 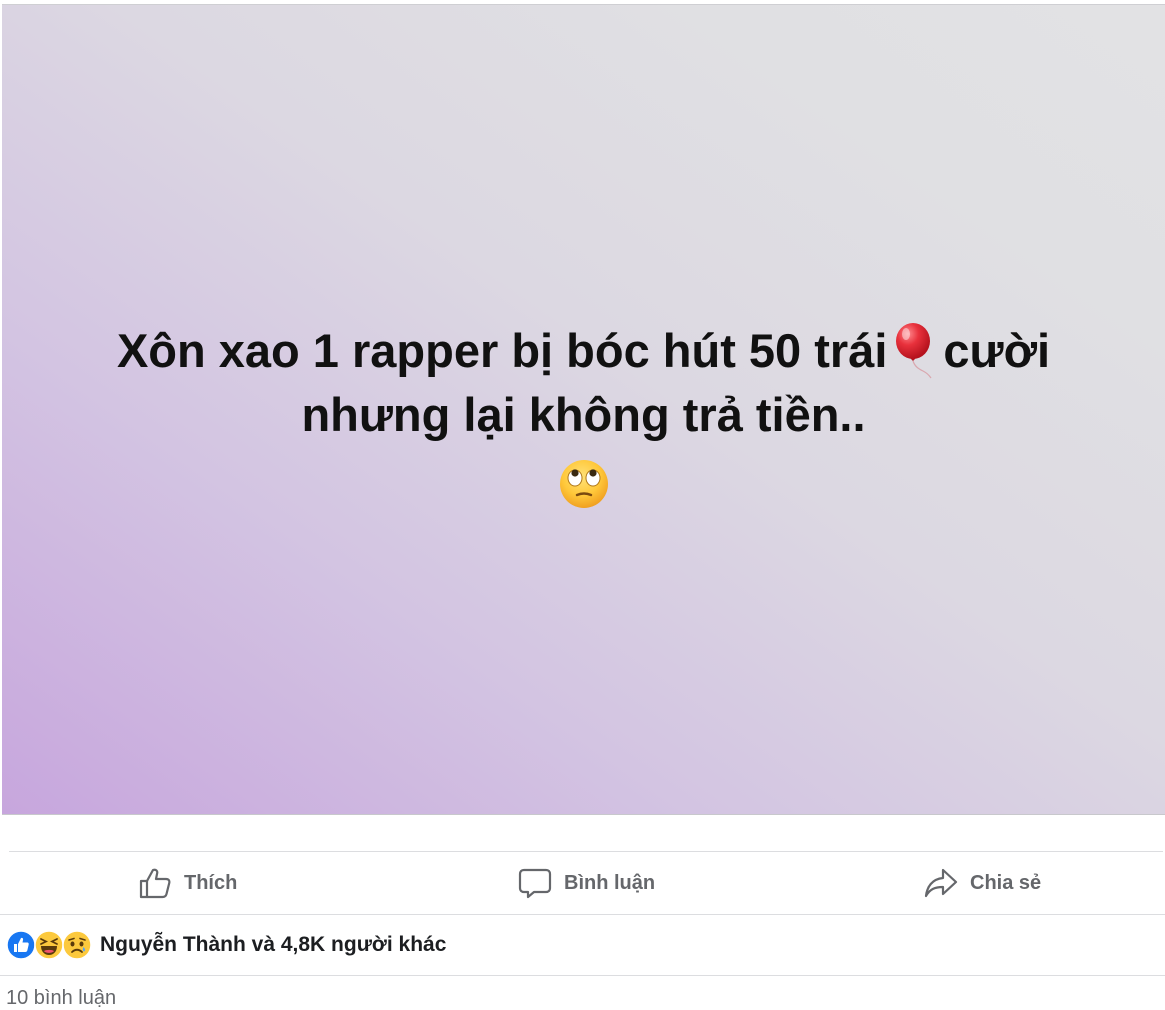 I want to click on like-button: Thích, so click(x=187, y=883).